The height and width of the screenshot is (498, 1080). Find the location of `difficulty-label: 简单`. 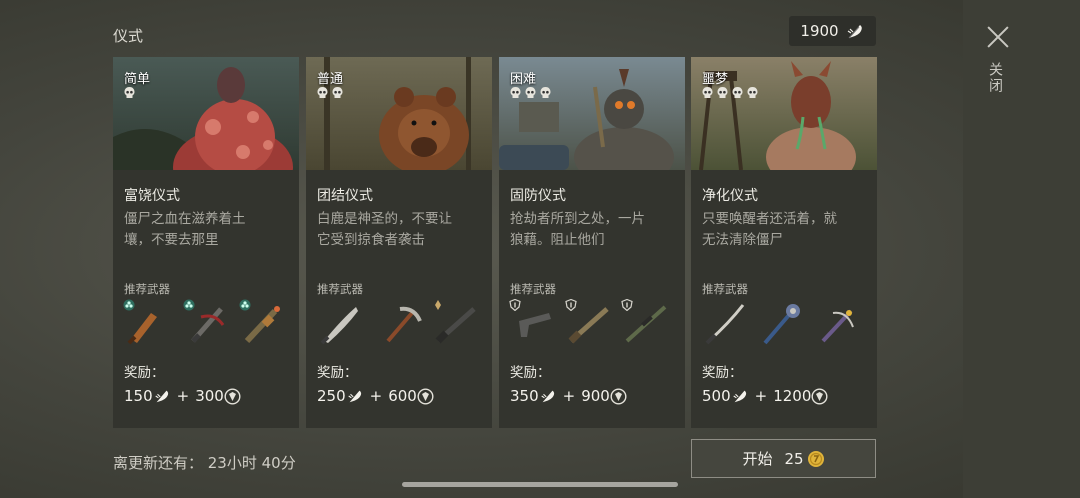

difficulty-label: 简单 is located at coordinates (137, 79).